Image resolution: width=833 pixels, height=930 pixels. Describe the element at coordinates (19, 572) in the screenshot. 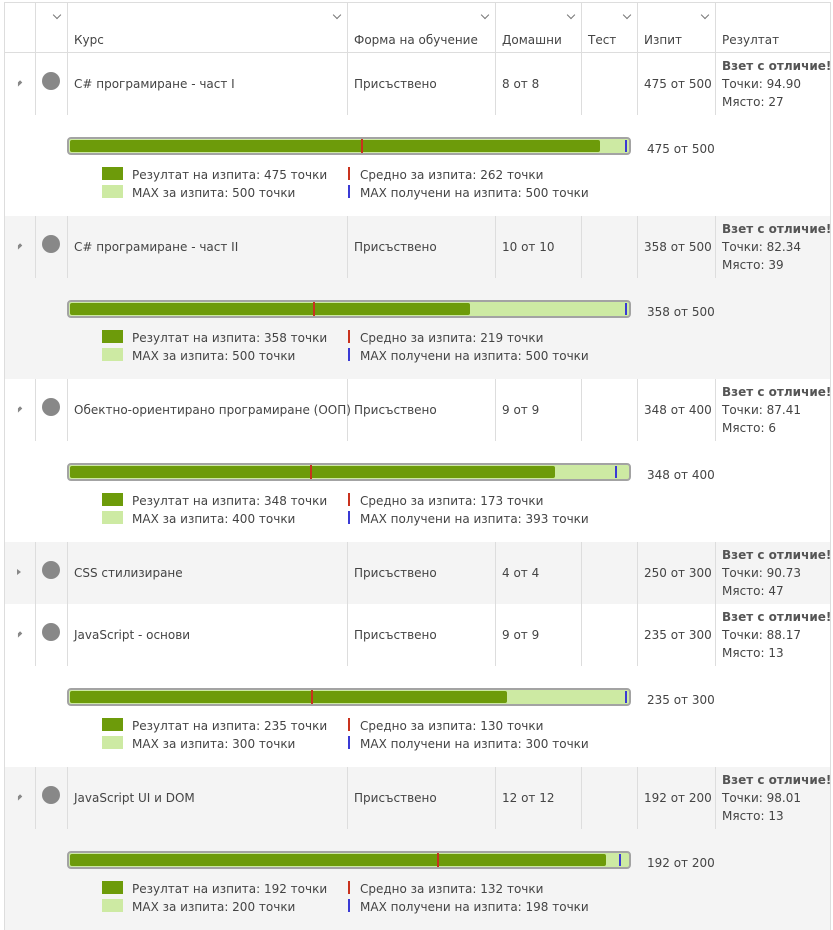

I see `expand-arrow-icon` at that location.